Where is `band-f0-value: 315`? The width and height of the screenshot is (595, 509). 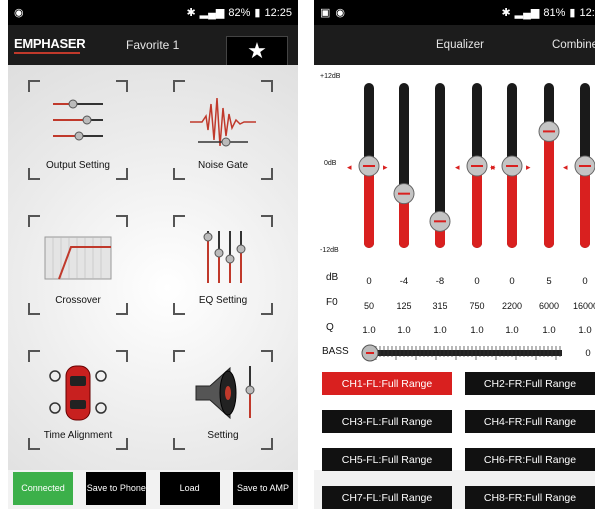
band-f0-value: 315 is located at coordinates (440, 306).